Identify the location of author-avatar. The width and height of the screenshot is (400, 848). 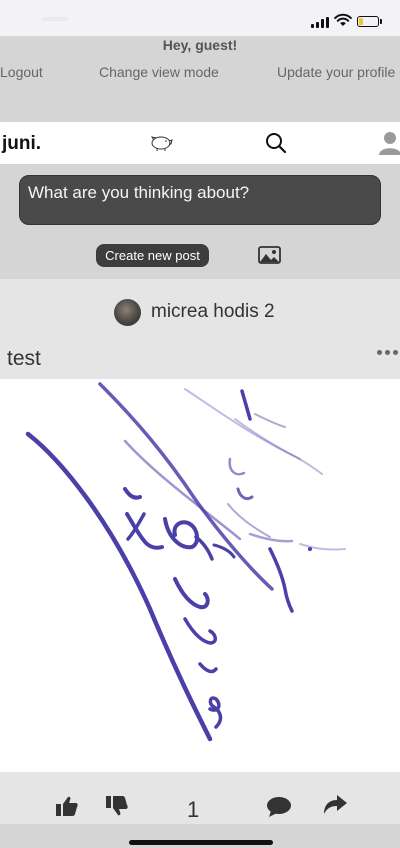
(127, 312).